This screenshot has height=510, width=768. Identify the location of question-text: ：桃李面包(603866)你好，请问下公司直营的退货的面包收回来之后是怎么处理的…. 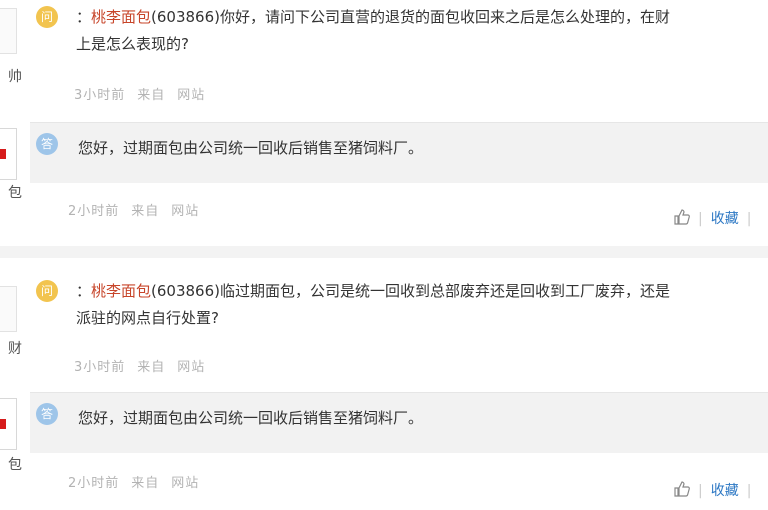
(422, 31).